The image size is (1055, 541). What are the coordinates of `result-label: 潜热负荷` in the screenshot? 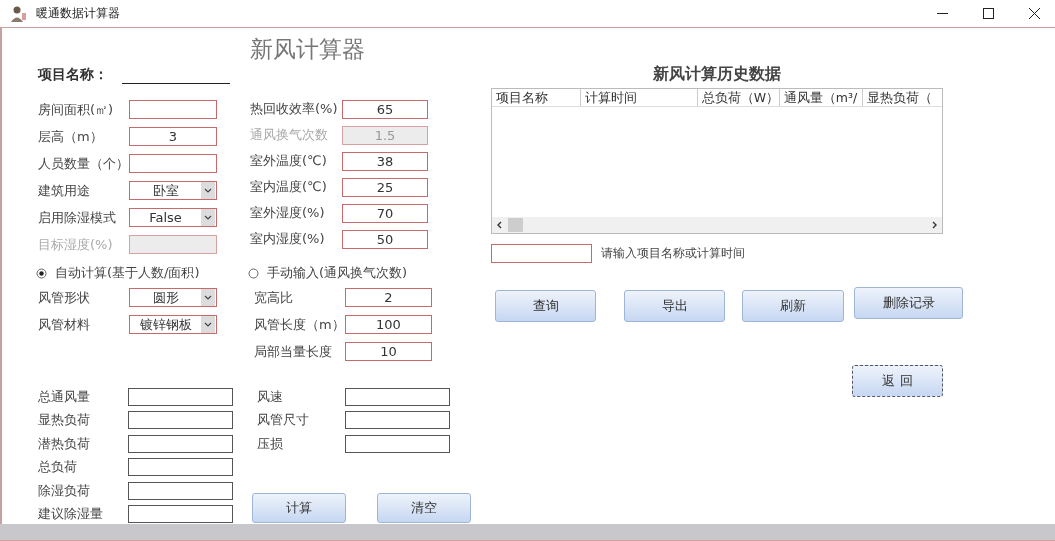 It's located at (64, 443).